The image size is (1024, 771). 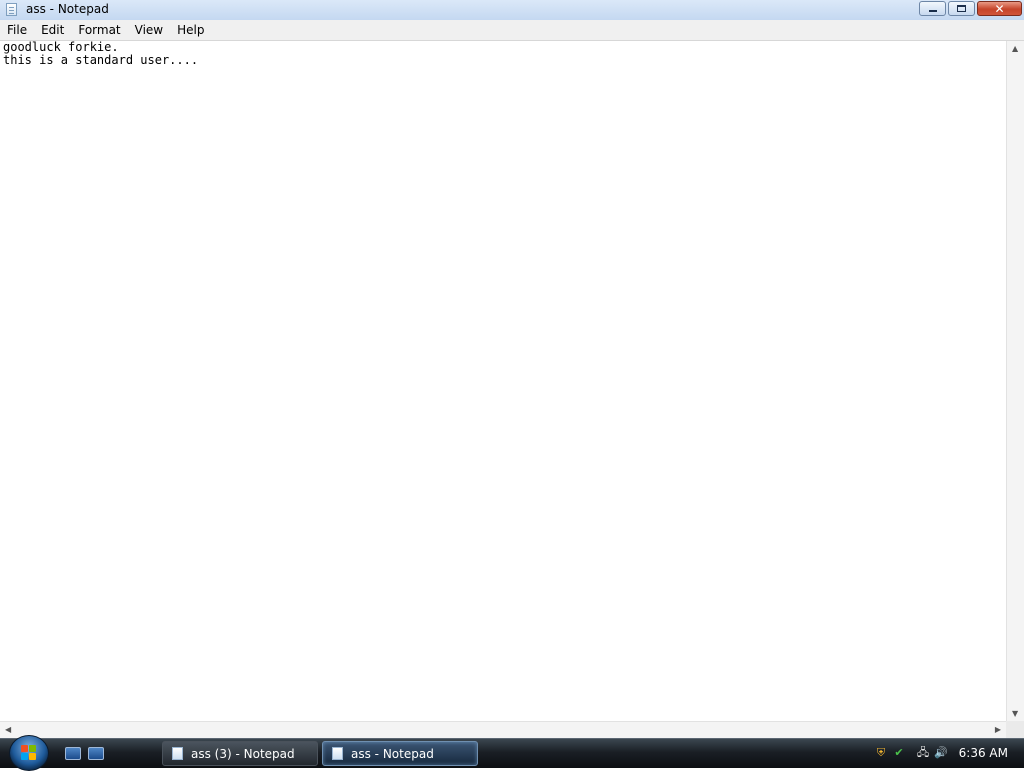 I want to click on system-tray: ⛨ ✔ 🖧 🔊 6:36 AM, so click(x=948, y=753).